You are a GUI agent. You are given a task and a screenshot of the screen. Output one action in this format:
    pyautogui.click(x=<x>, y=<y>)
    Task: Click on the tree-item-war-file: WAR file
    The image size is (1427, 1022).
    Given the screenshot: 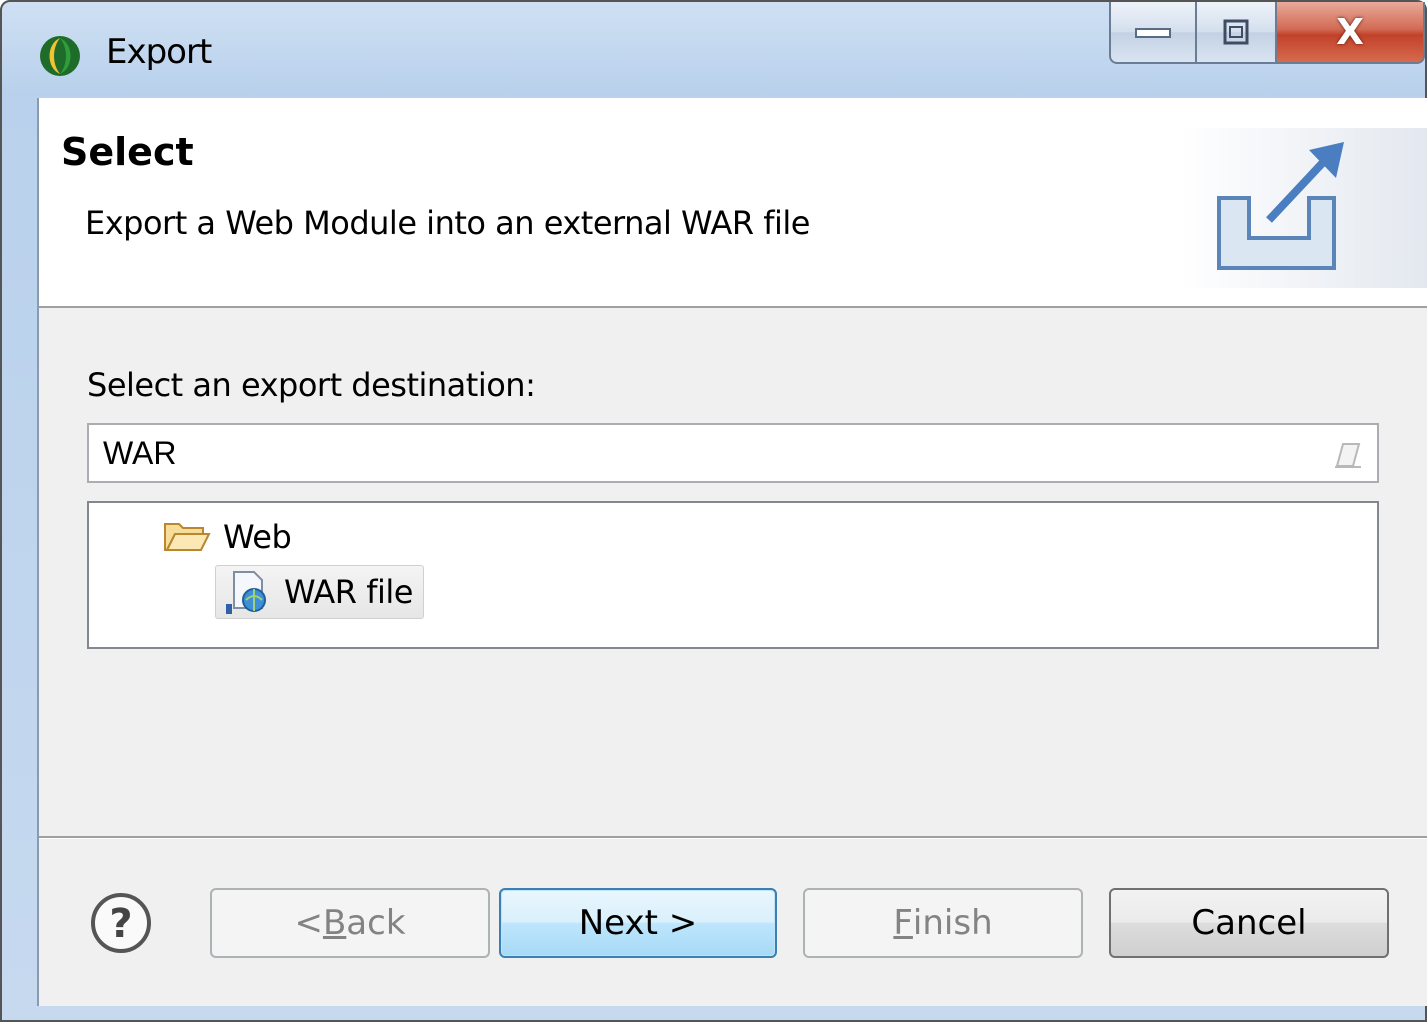 What is the action you would take?
    pyautogui.click(x=319, y=592)
    